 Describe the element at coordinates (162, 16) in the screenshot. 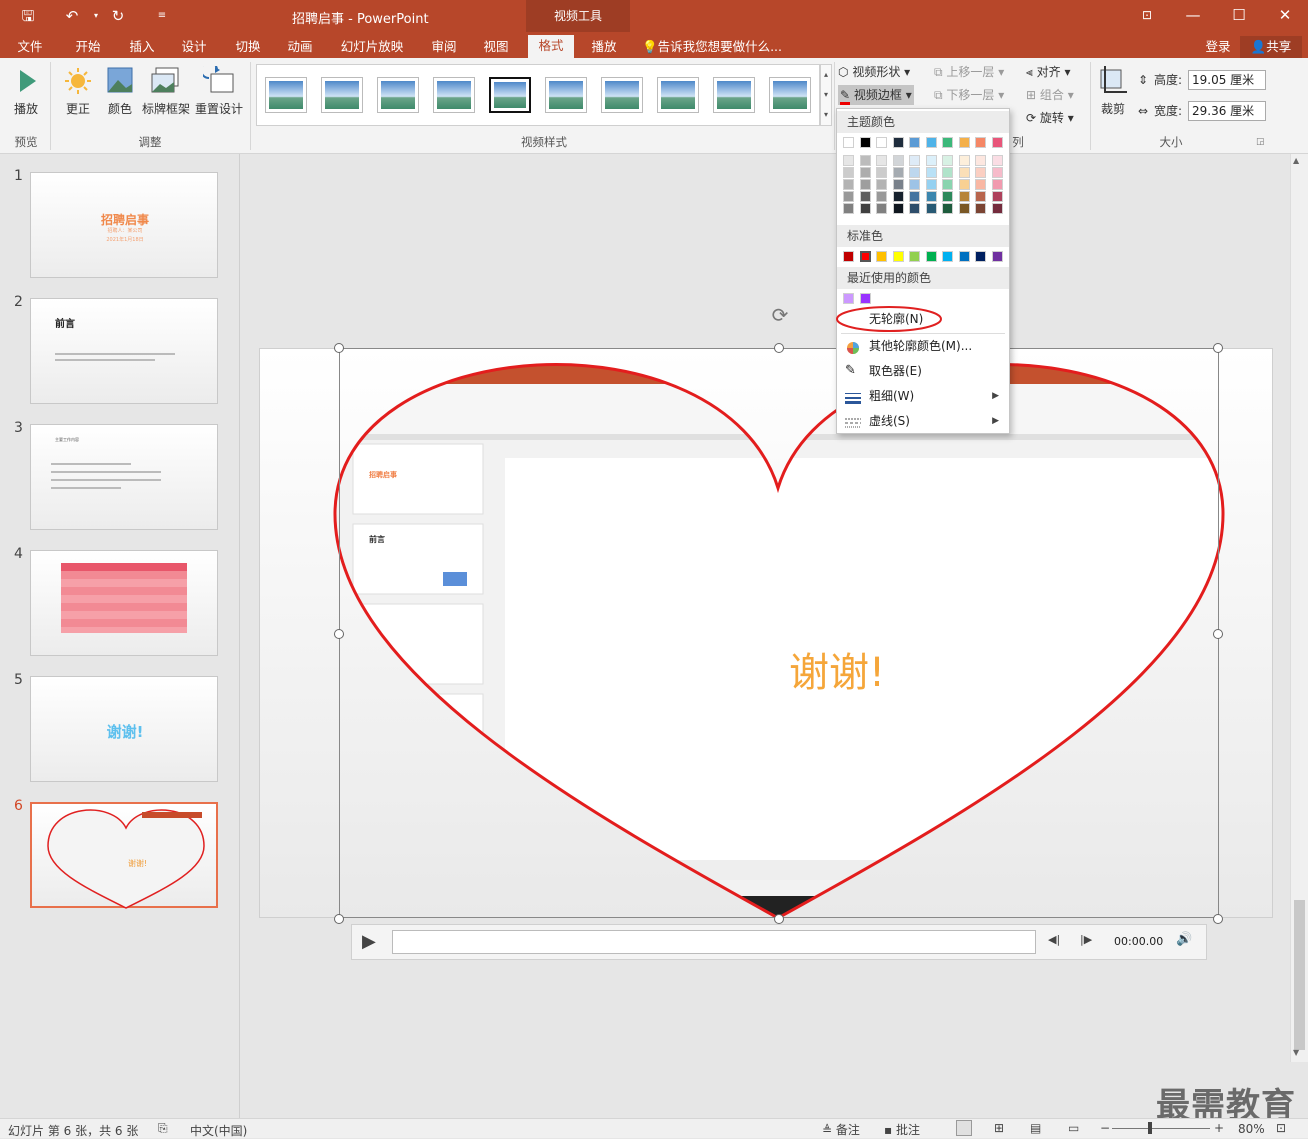

I see `customize-qat-icon: ≡` at that location.